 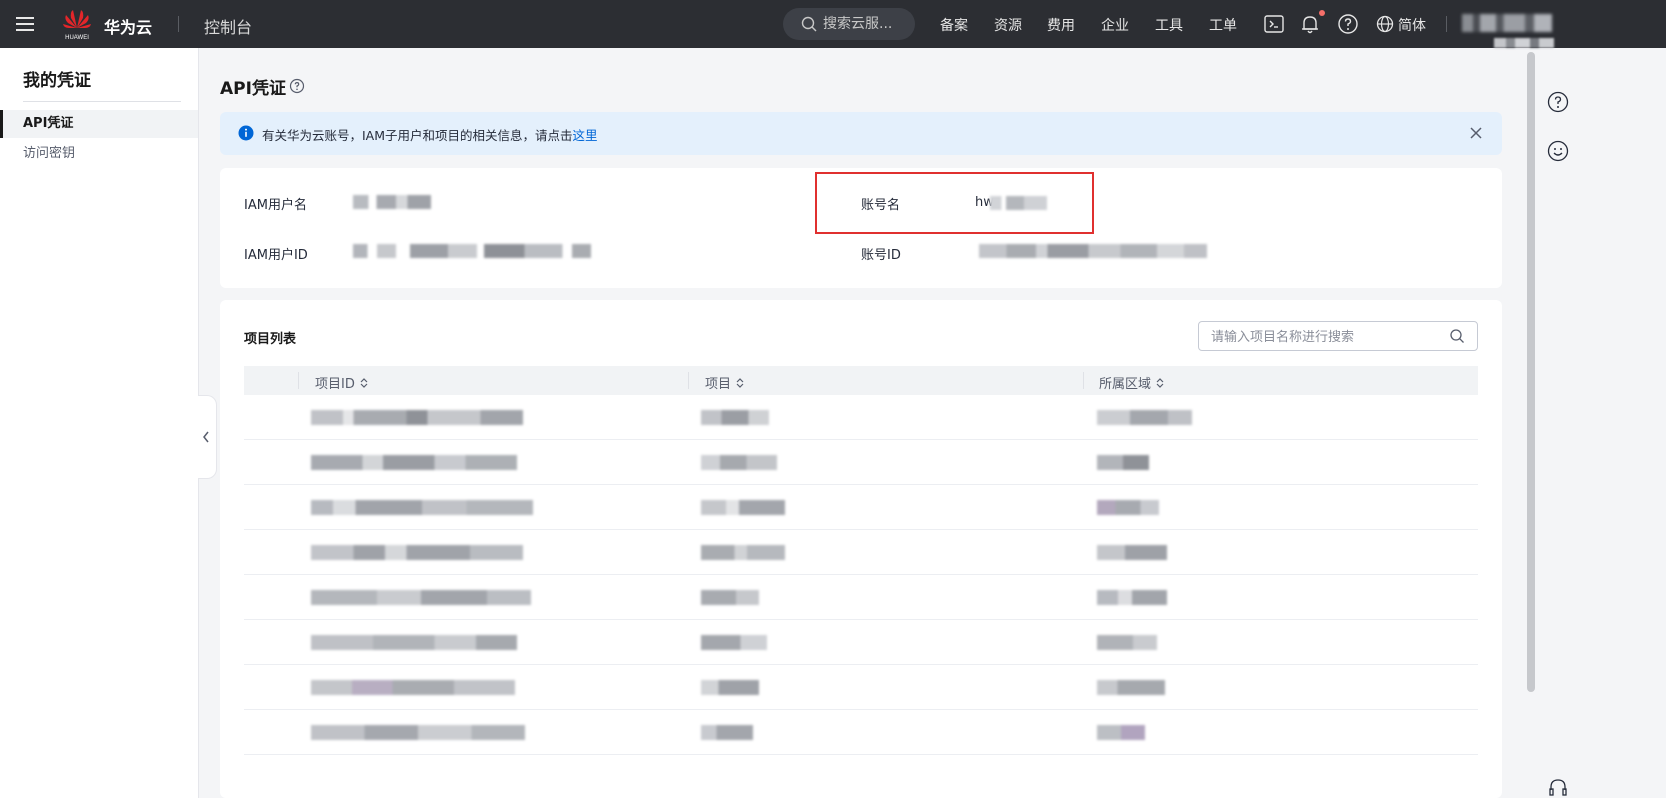 I want to click on sidebar-collapse-toggle, so click(x=207, y=437).